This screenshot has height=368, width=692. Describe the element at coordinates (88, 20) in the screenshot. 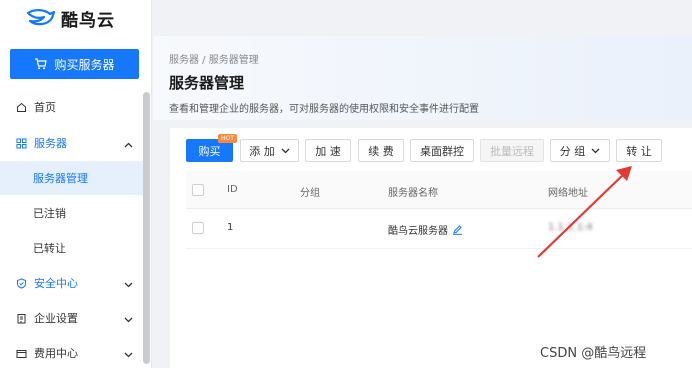

I see `brand-name: 酷鸟云` at that location.